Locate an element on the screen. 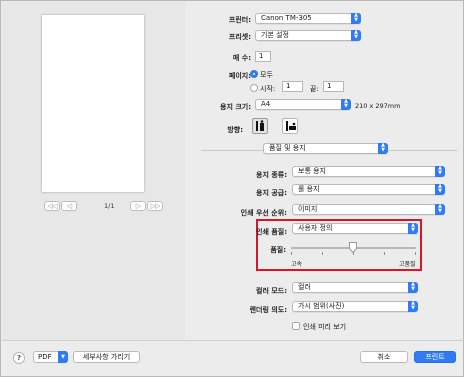 The image size is (464, 377). chevron-down-icon: ▼ is located at coordinates (63, 357).